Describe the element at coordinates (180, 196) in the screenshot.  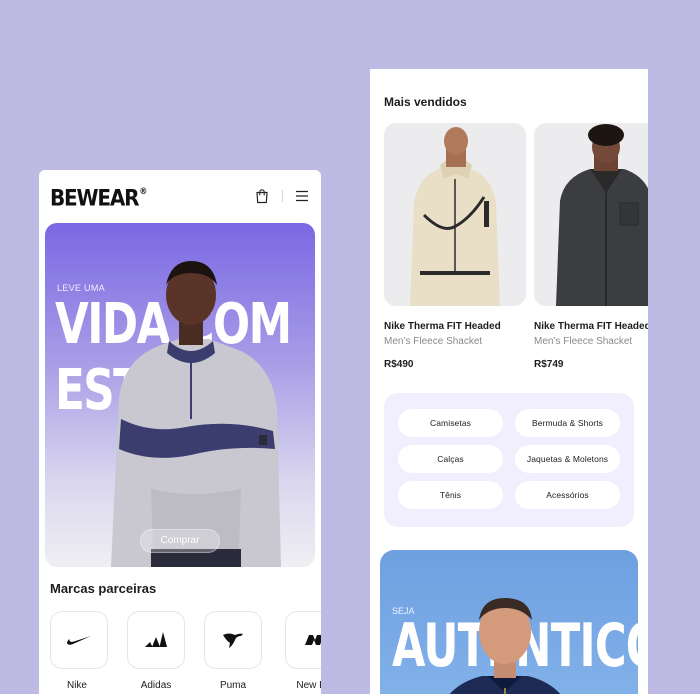
I see `header: BEWEAR®` at that location.